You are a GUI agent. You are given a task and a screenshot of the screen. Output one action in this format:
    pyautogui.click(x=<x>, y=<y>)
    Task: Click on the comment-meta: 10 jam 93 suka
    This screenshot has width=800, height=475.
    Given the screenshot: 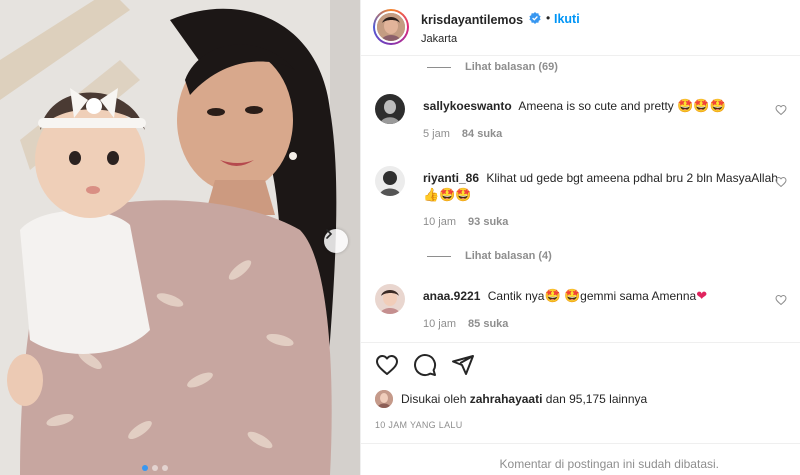 What is the action you would take?
    pyautogui.click(x=465, y=222)
    